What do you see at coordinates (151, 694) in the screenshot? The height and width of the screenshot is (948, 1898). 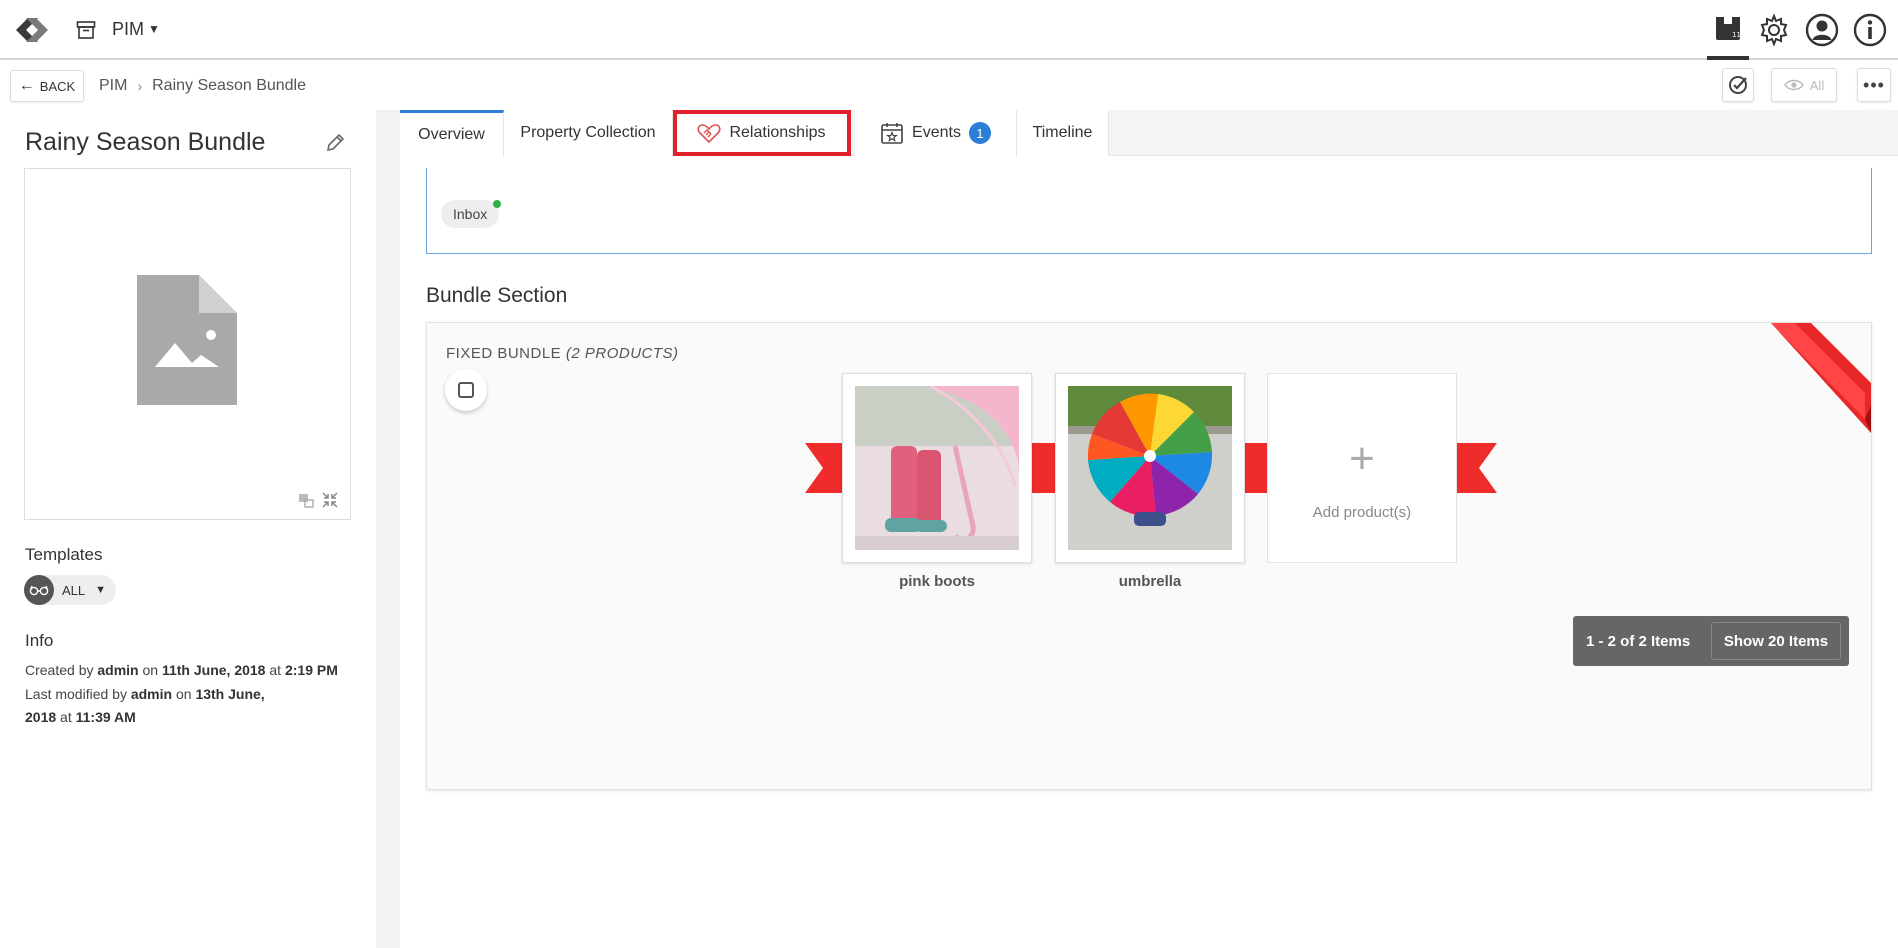 I see `modified-by: admin` at bounding box center [151, 694].